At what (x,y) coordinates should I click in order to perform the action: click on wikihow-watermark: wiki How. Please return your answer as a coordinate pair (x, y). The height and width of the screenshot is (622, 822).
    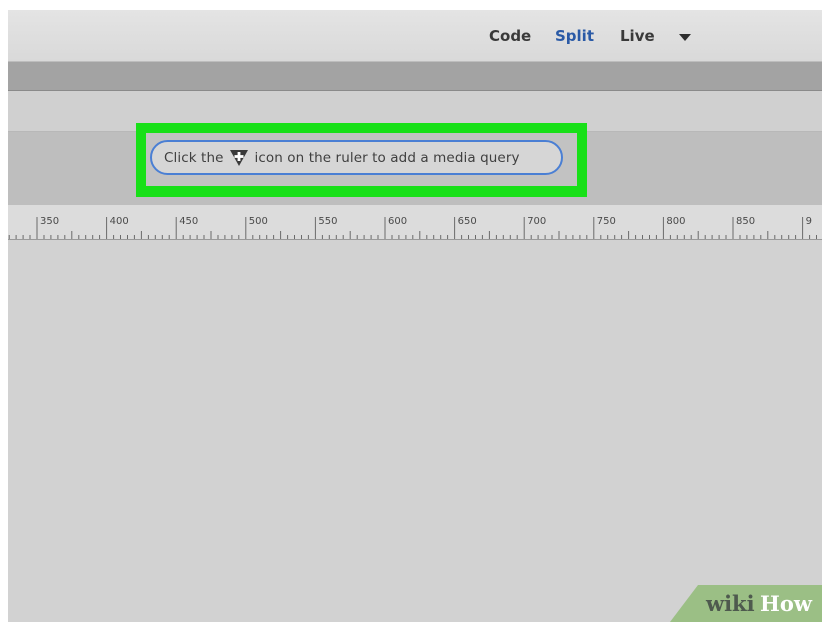
    Looking at the image, I should click on (746, 603).